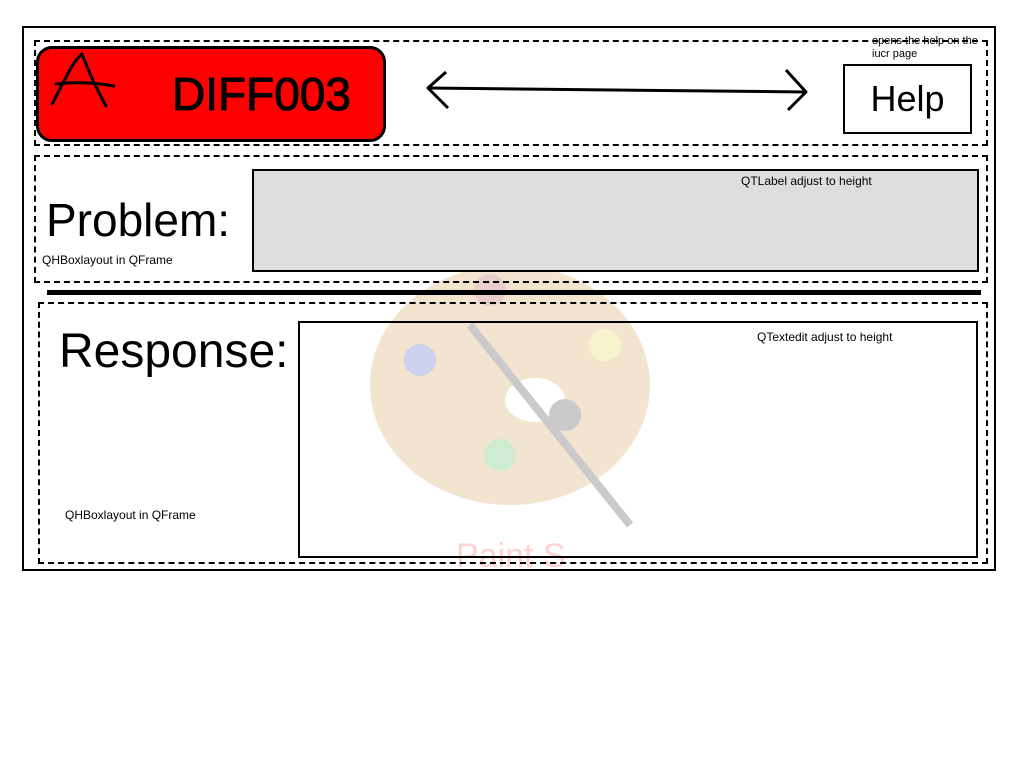 The width and height of the screenshot is (1024, 768). I want to click on problem-code: DIFF003, so click(262, 94).